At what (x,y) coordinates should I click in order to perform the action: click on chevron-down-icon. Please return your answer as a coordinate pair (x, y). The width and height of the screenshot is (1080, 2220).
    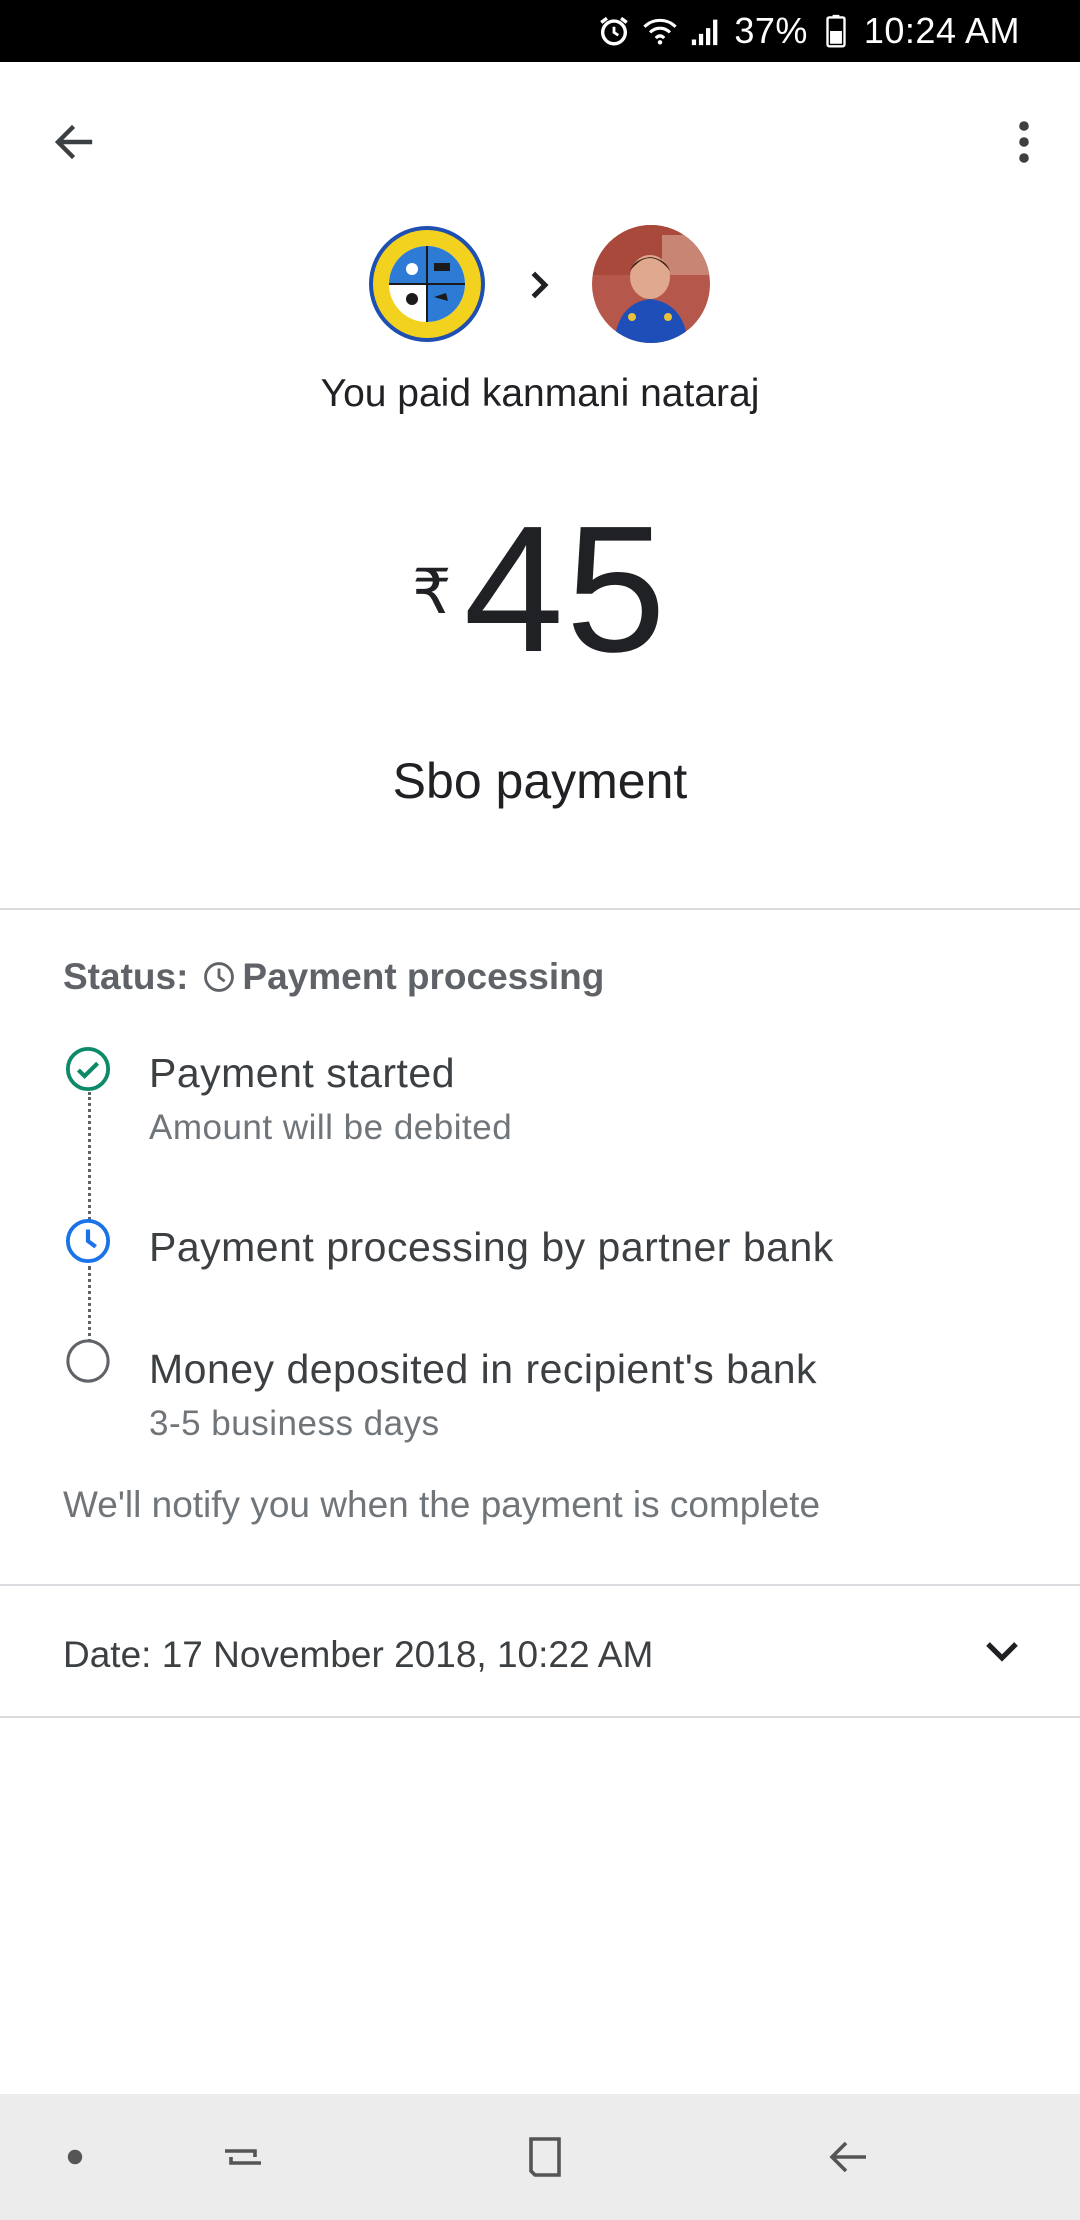
    Looking at the image, I should click on (1002, 1652).